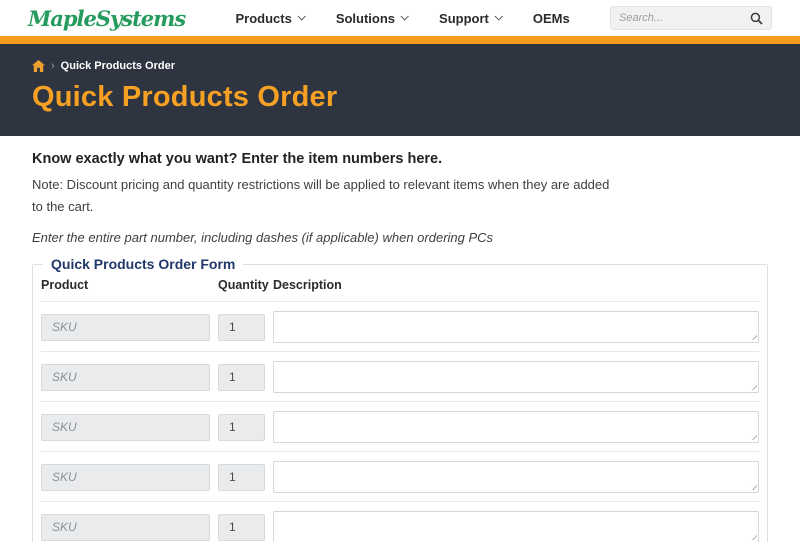  What do you see at coordinates (117, 66) in the screenshot?
I see `breadcrumb-current: Quick Products Order` at bounding box center [117, 66].